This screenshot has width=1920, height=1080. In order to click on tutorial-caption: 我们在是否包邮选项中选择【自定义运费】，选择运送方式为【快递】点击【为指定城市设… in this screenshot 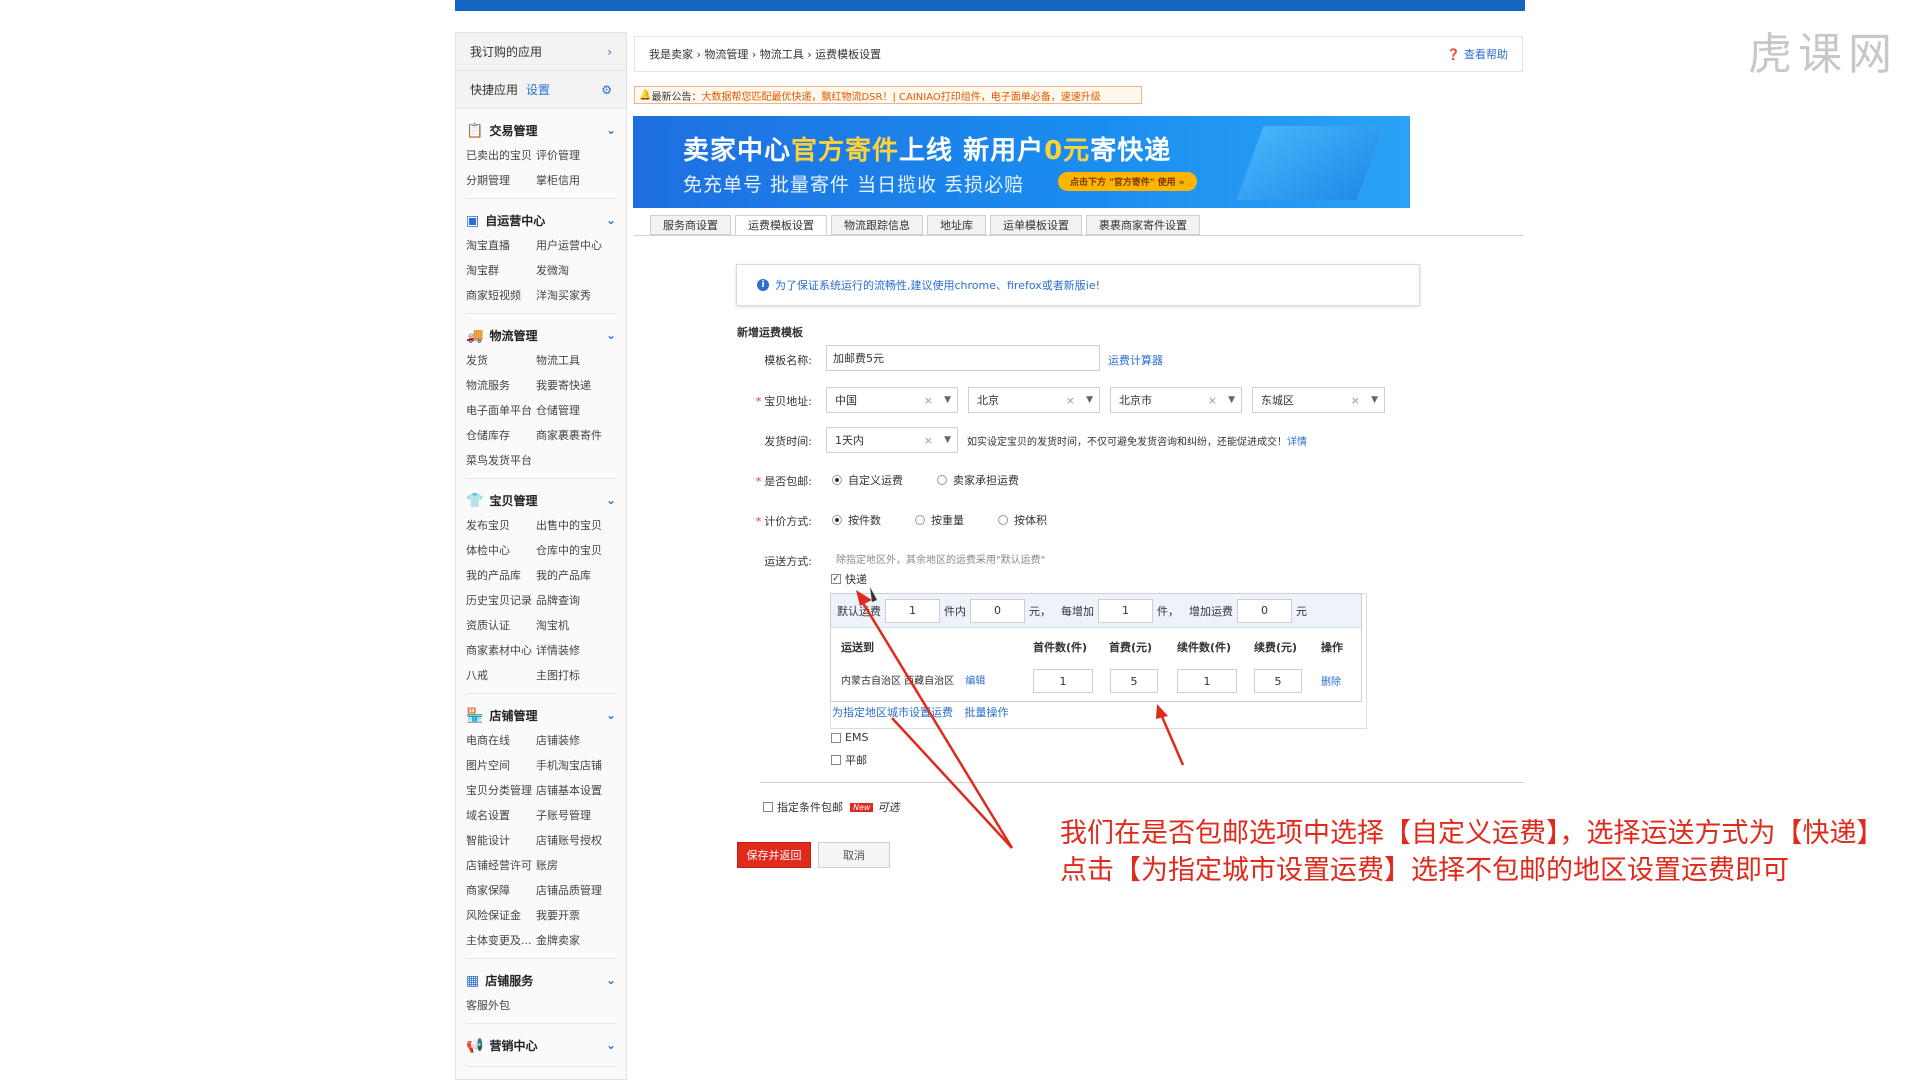, I will do `click(1465, 852)`.